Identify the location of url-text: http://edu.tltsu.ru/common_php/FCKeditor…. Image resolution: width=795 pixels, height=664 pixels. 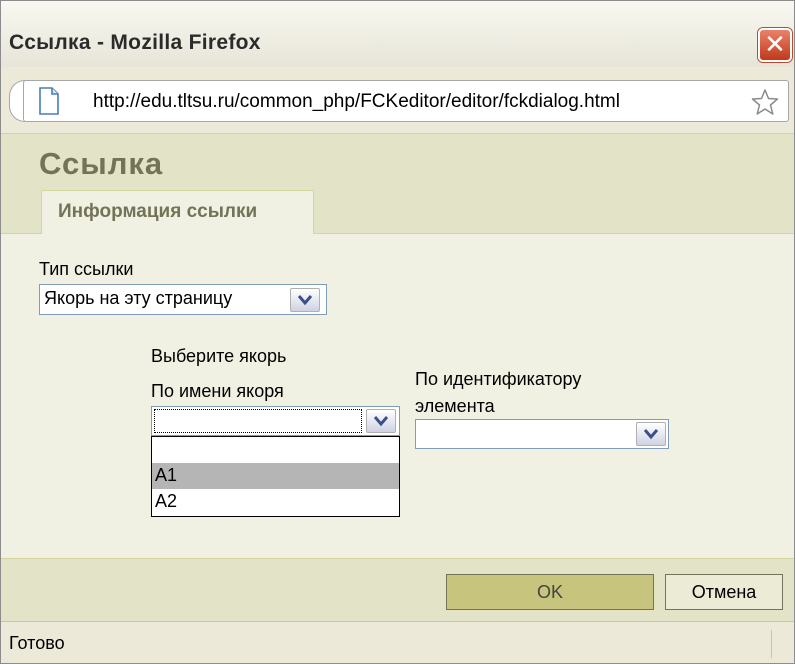
(356, 102).